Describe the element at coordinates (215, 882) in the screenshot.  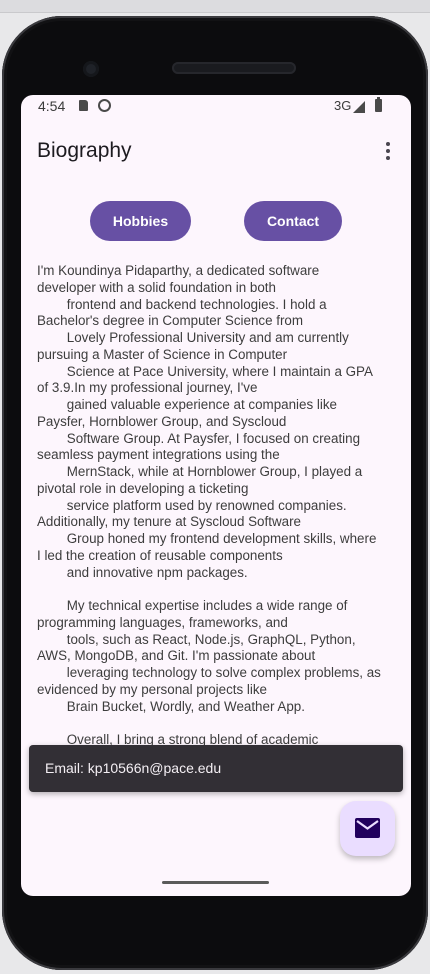
I see `home-indicator` at that location.